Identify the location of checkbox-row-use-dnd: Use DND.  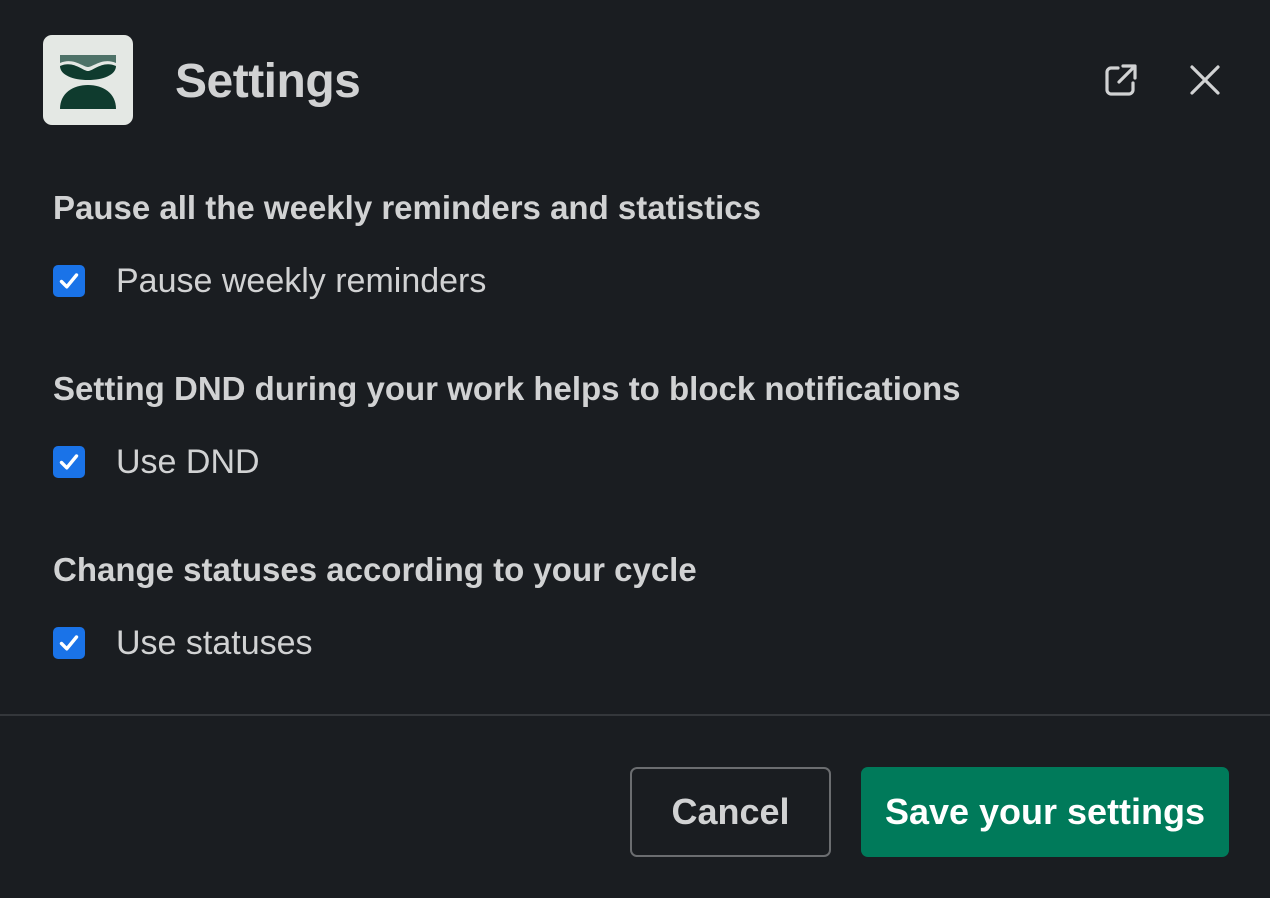
(156, 462).